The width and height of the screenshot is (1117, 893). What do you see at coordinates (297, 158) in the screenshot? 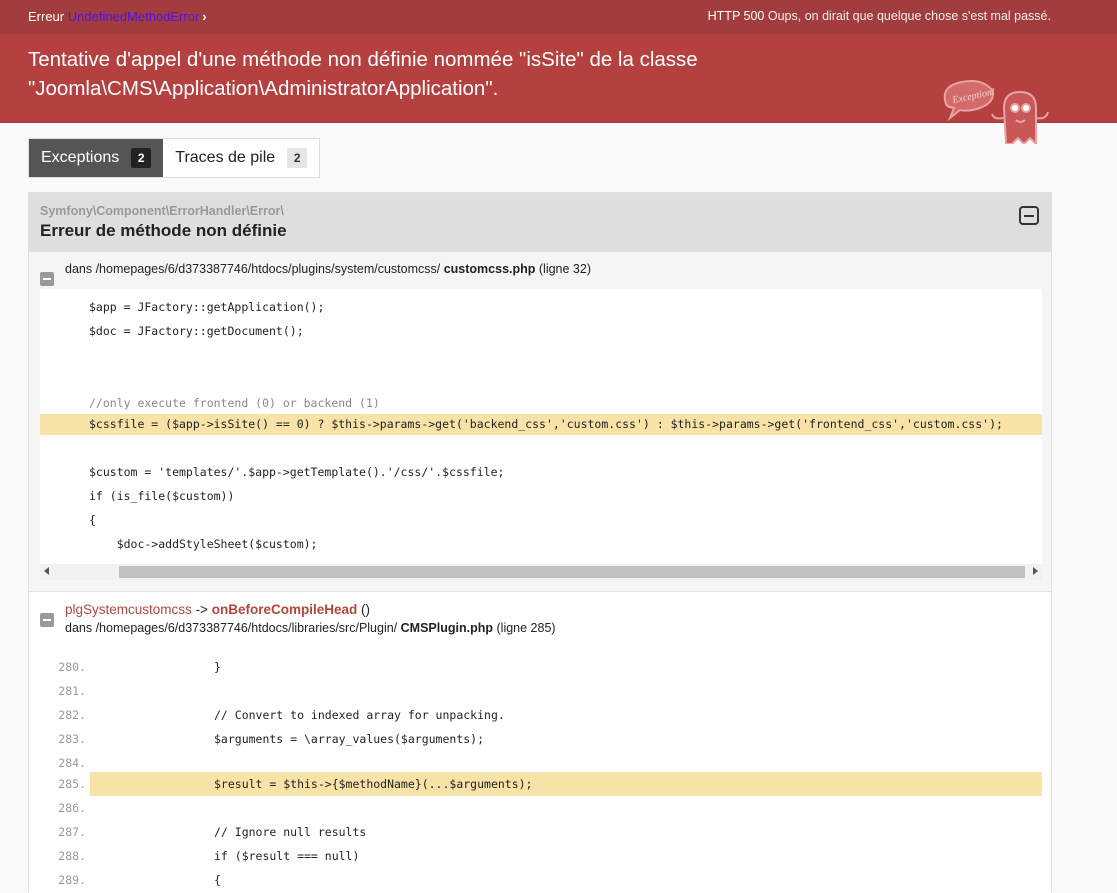
I see `tab-stack-traces-count: 2` at bounding box center [297, 158].